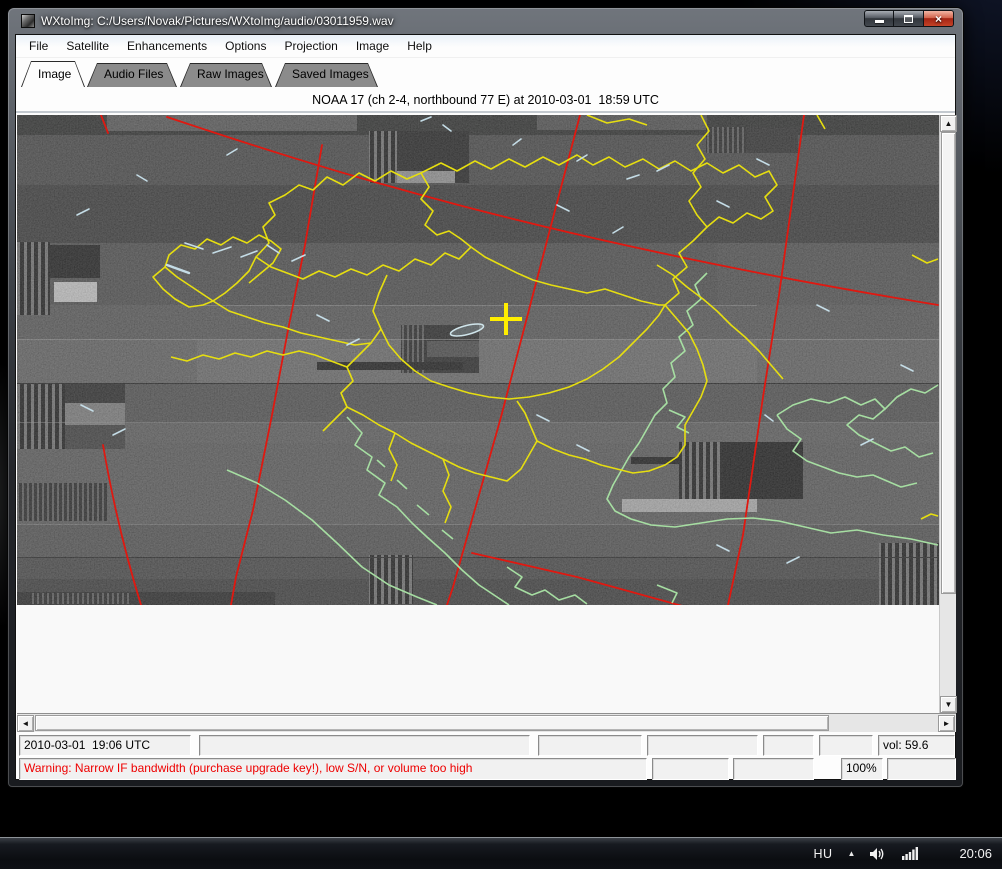  I want to click on tab-audio-files: Audio Files, so click(132, 75).